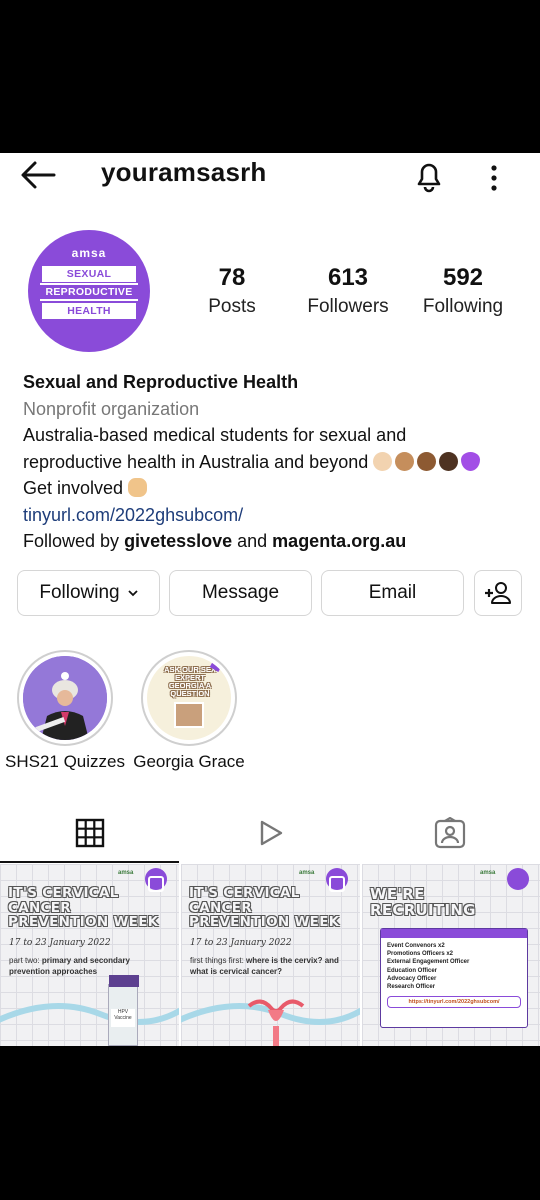  What do you see at coordinates (494, 176) in the screenshot?
I see `more-options-icon` at bounding box center [494, 176].